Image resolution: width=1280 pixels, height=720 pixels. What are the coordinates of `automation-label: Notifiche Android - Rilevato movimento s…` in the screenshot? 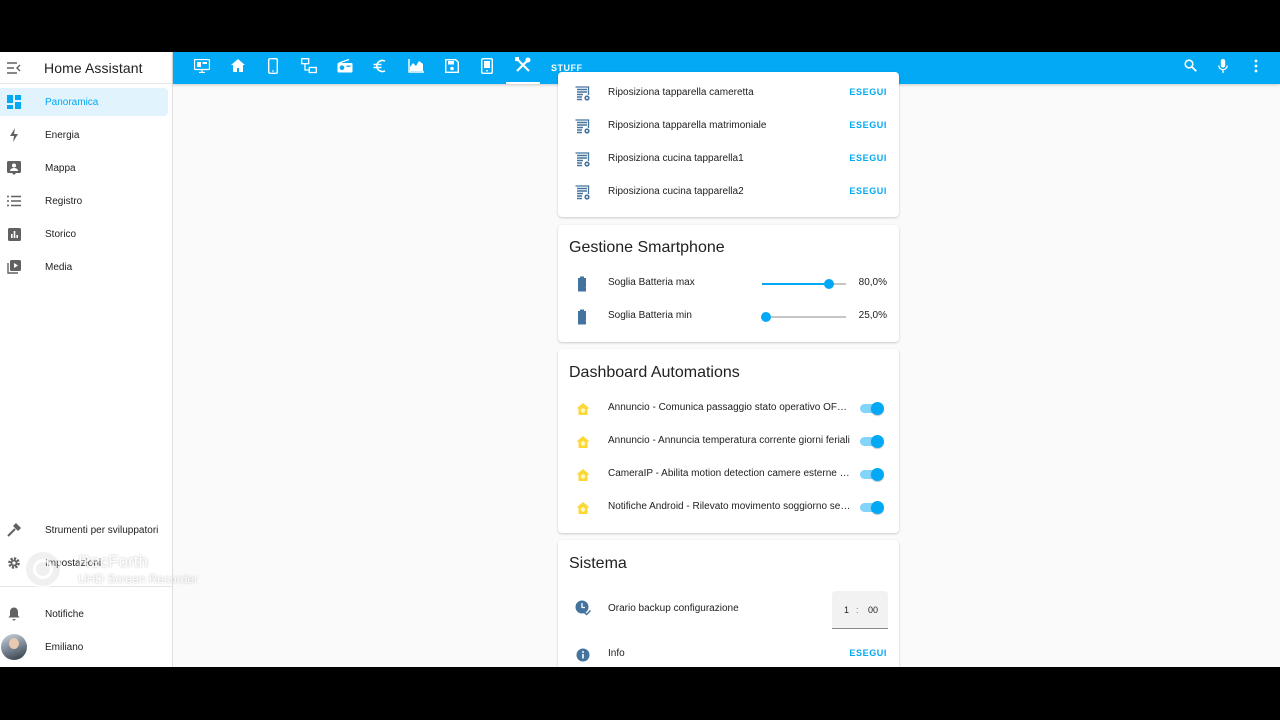 It's located at (730, 506).